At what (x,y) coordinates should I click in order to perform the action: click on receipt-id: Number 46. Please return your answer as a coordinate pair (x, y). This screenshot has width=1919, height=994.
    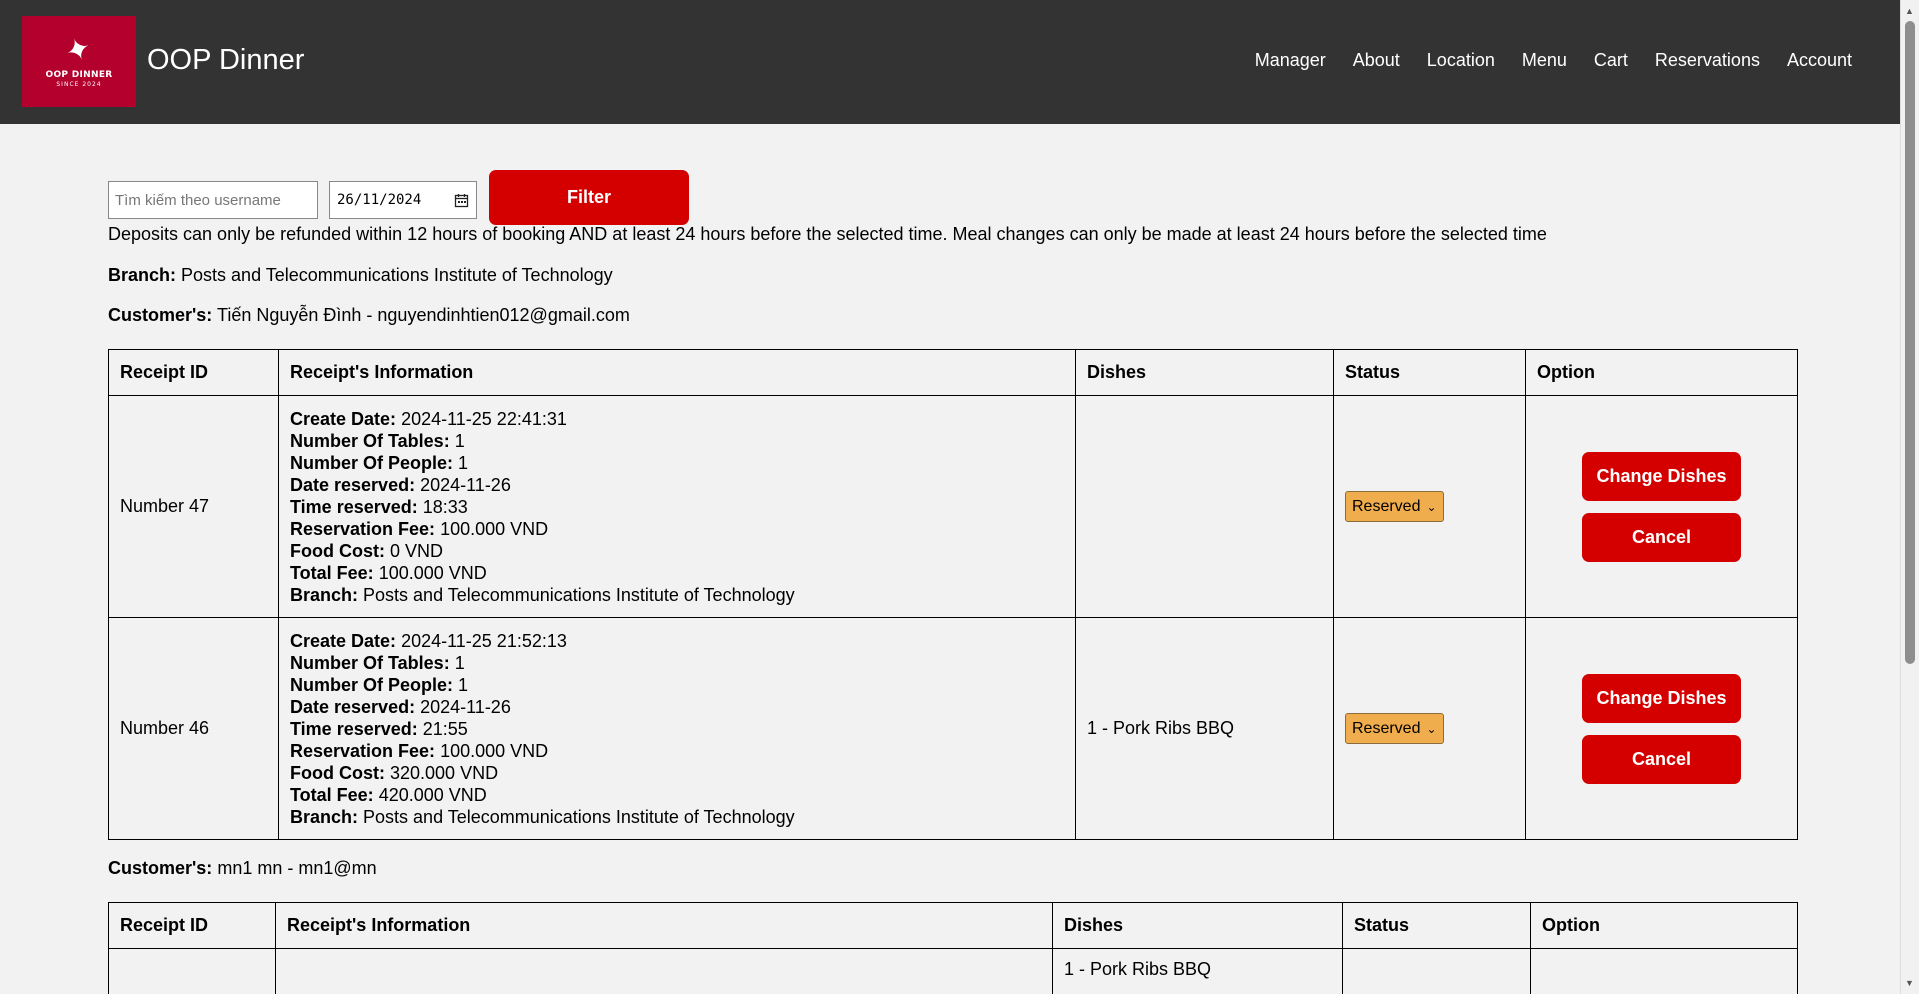
    Looking at the image, I should click on (193, 728).